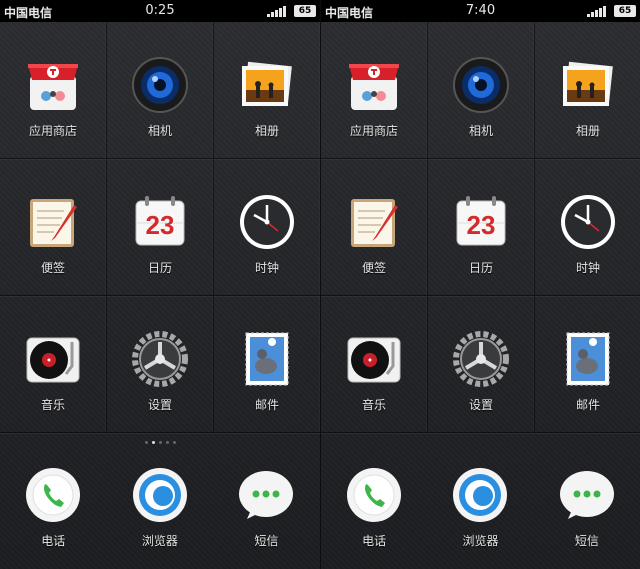 Image resolution: width=640 pixels, height=569 pixels. I want to click on page-indicator, so click(160, 445).